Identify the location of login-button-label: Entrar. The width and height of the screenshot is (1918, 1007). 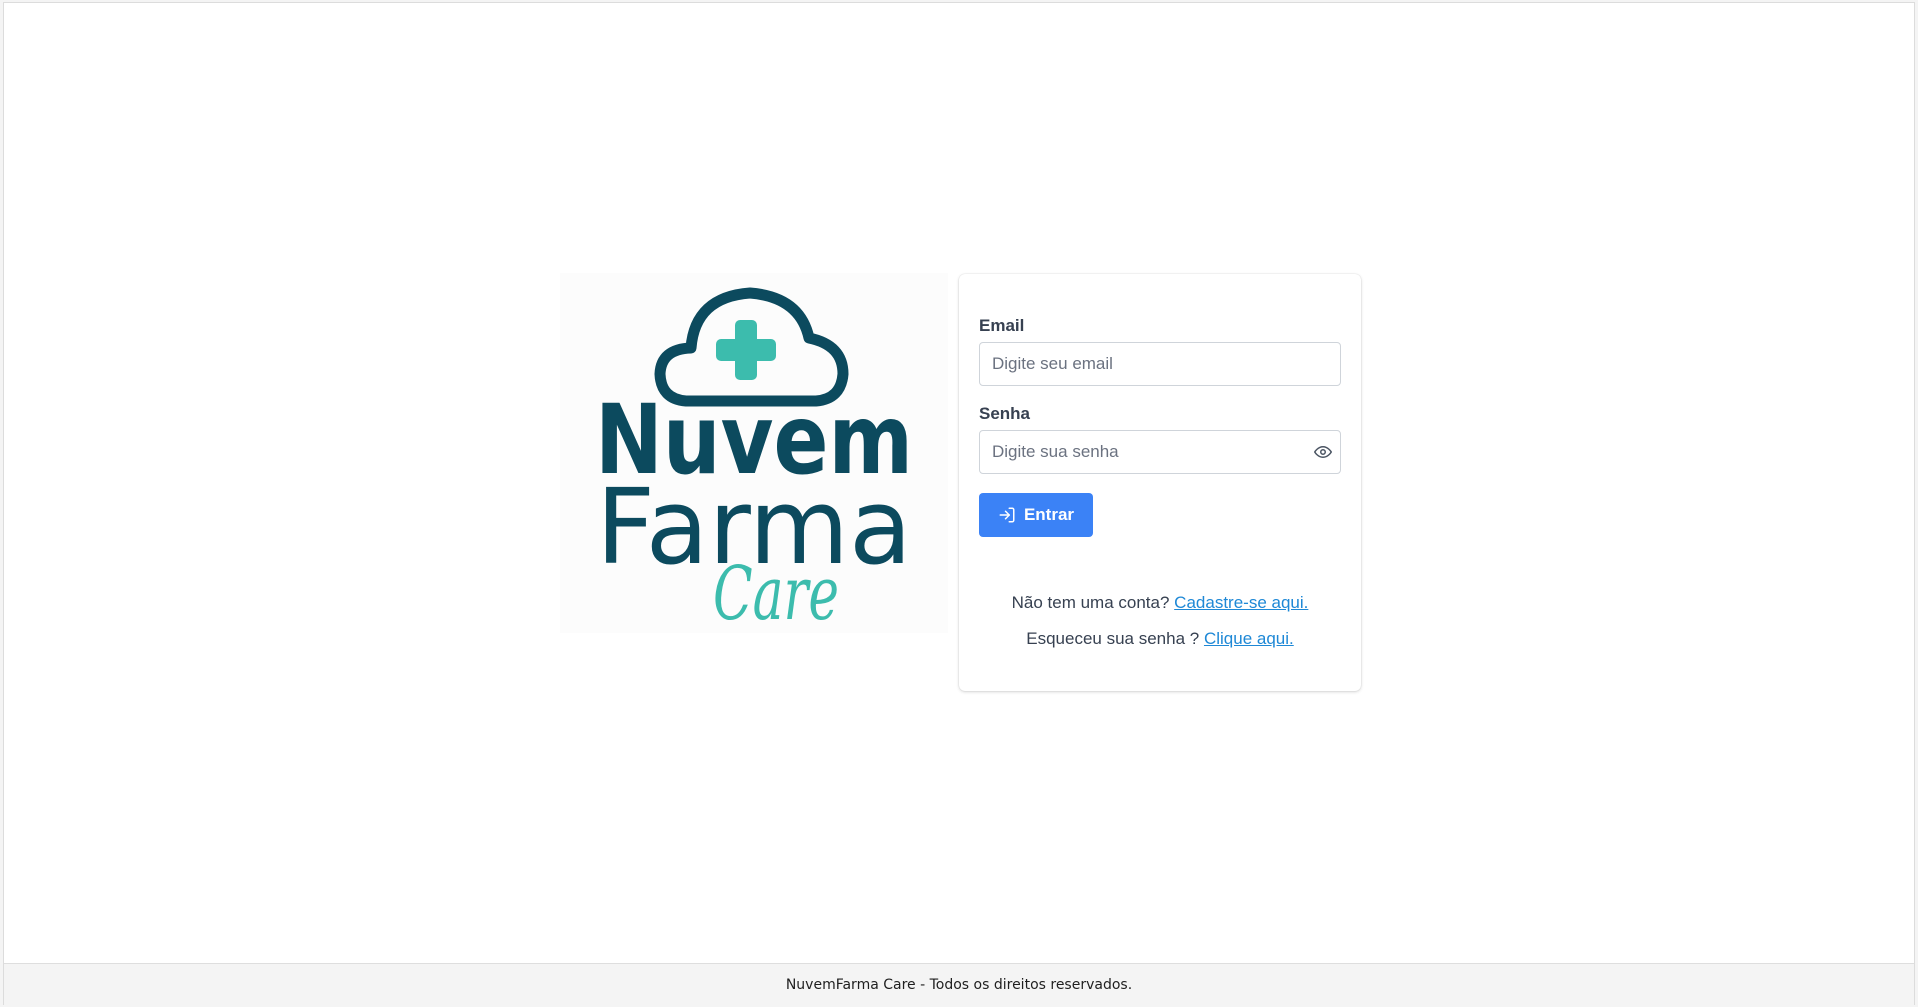
(1049, 514).